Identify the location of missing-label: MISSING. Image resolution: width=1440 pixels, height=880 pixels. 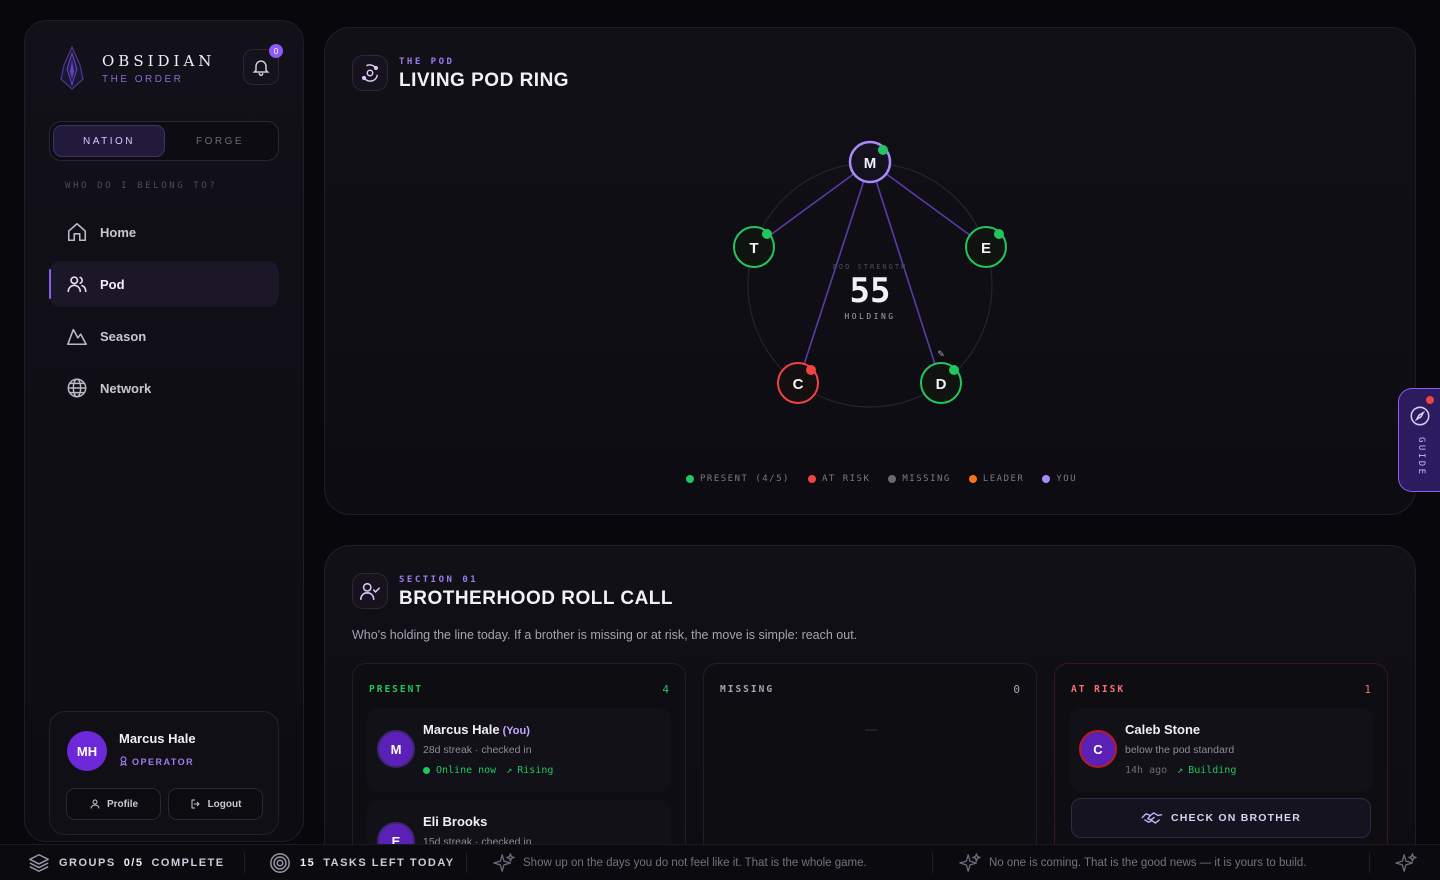
(747, 689).